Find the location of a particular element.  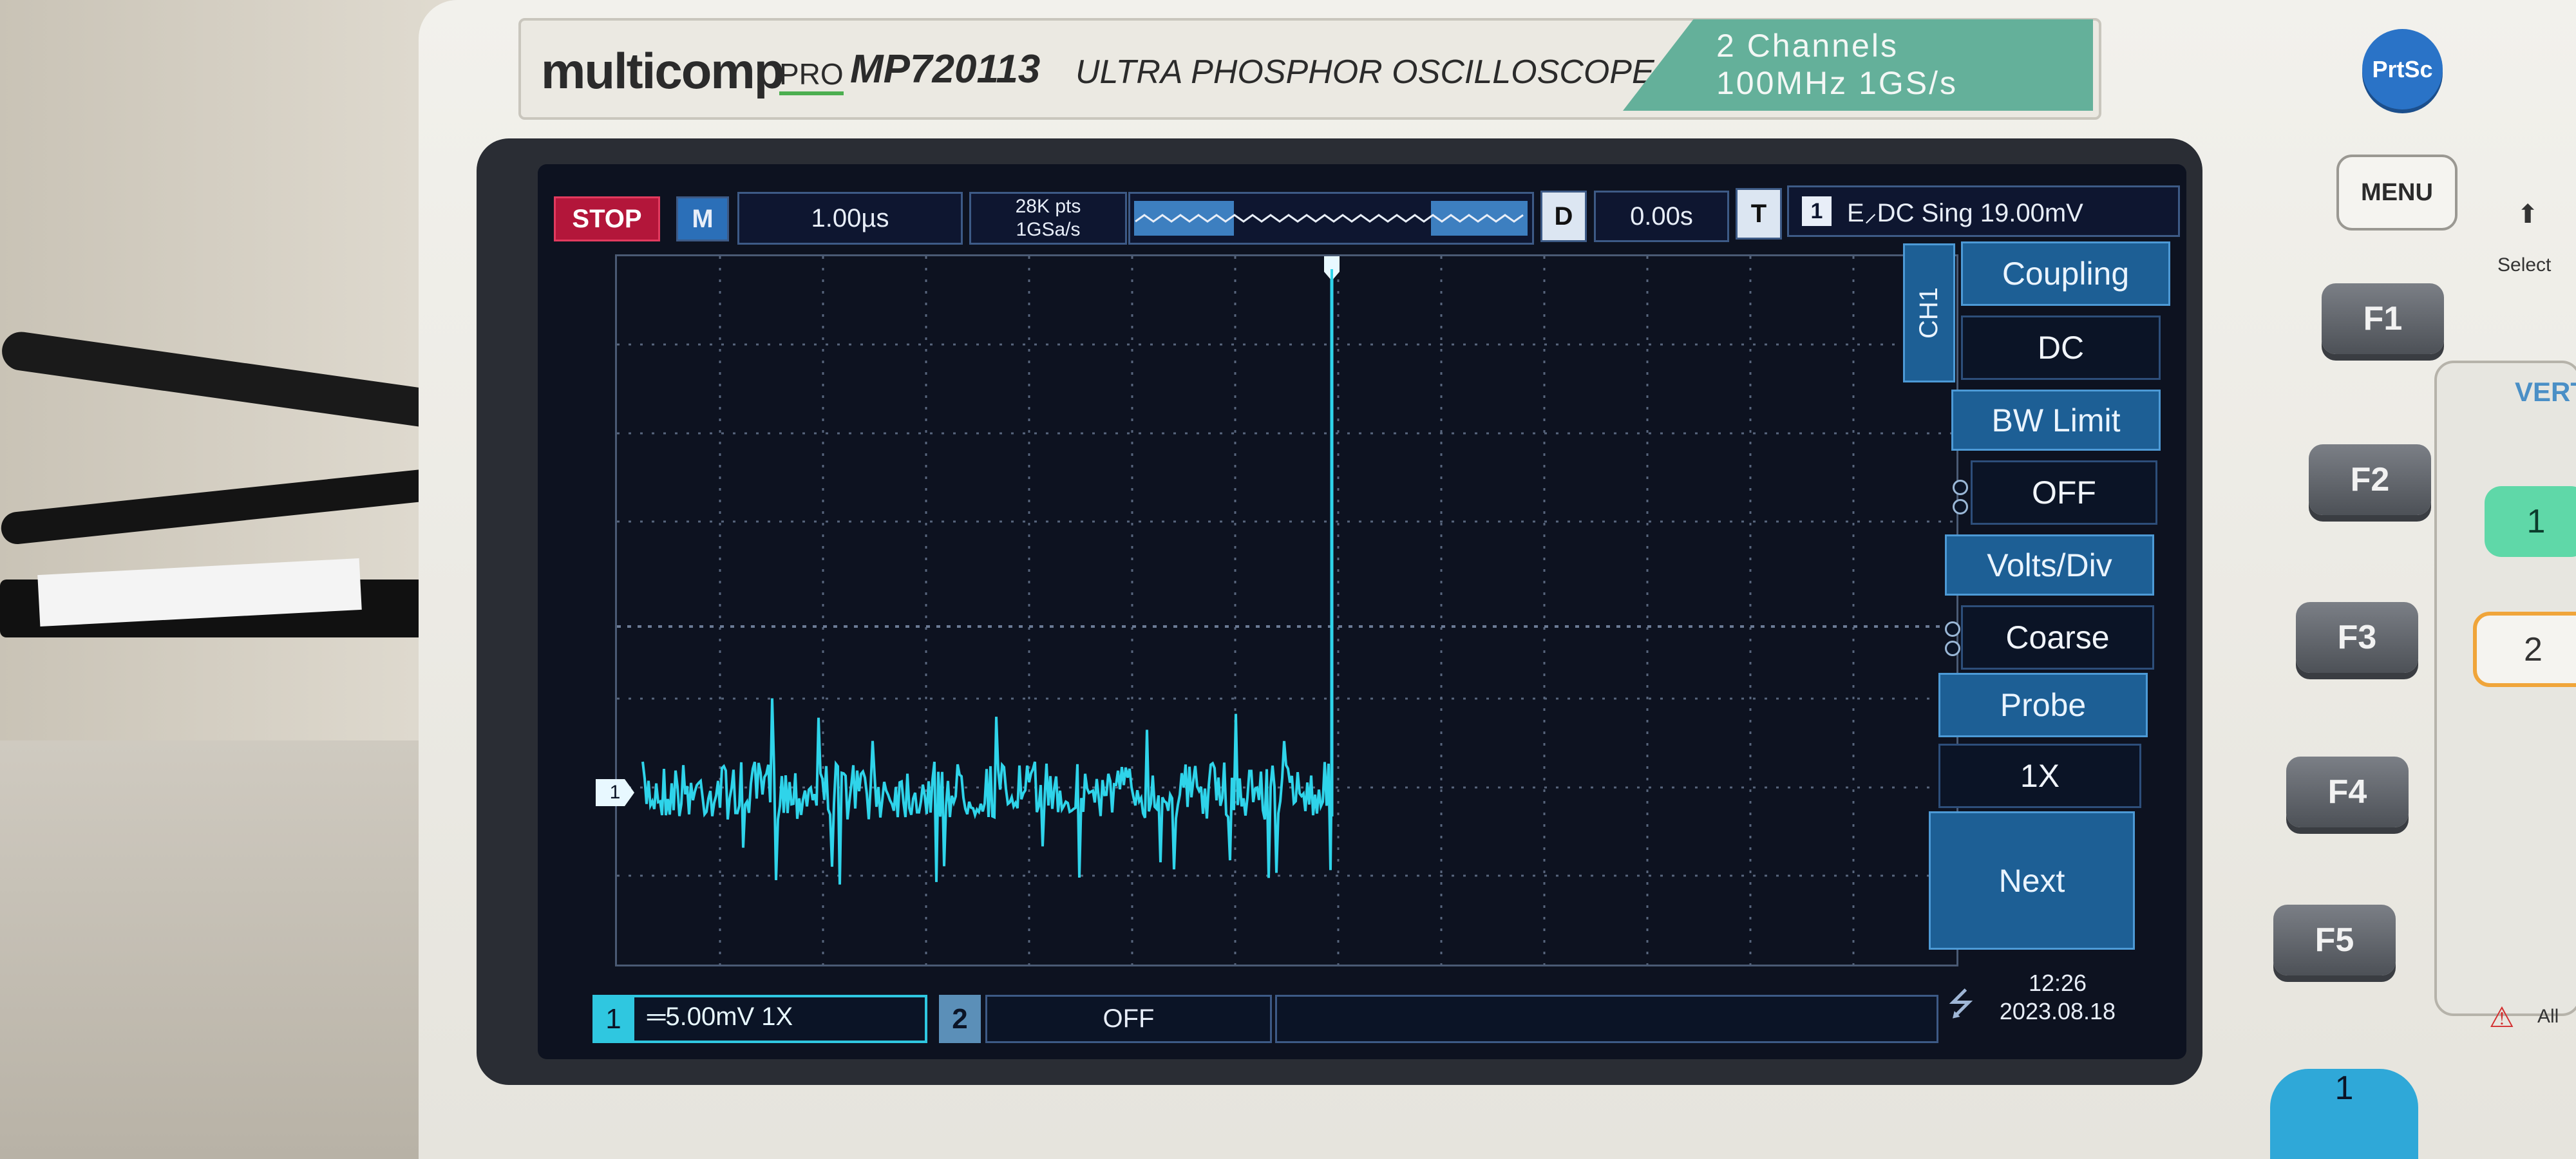

volts-div-label: Volts/Div is located at coordinates (2049, 565).